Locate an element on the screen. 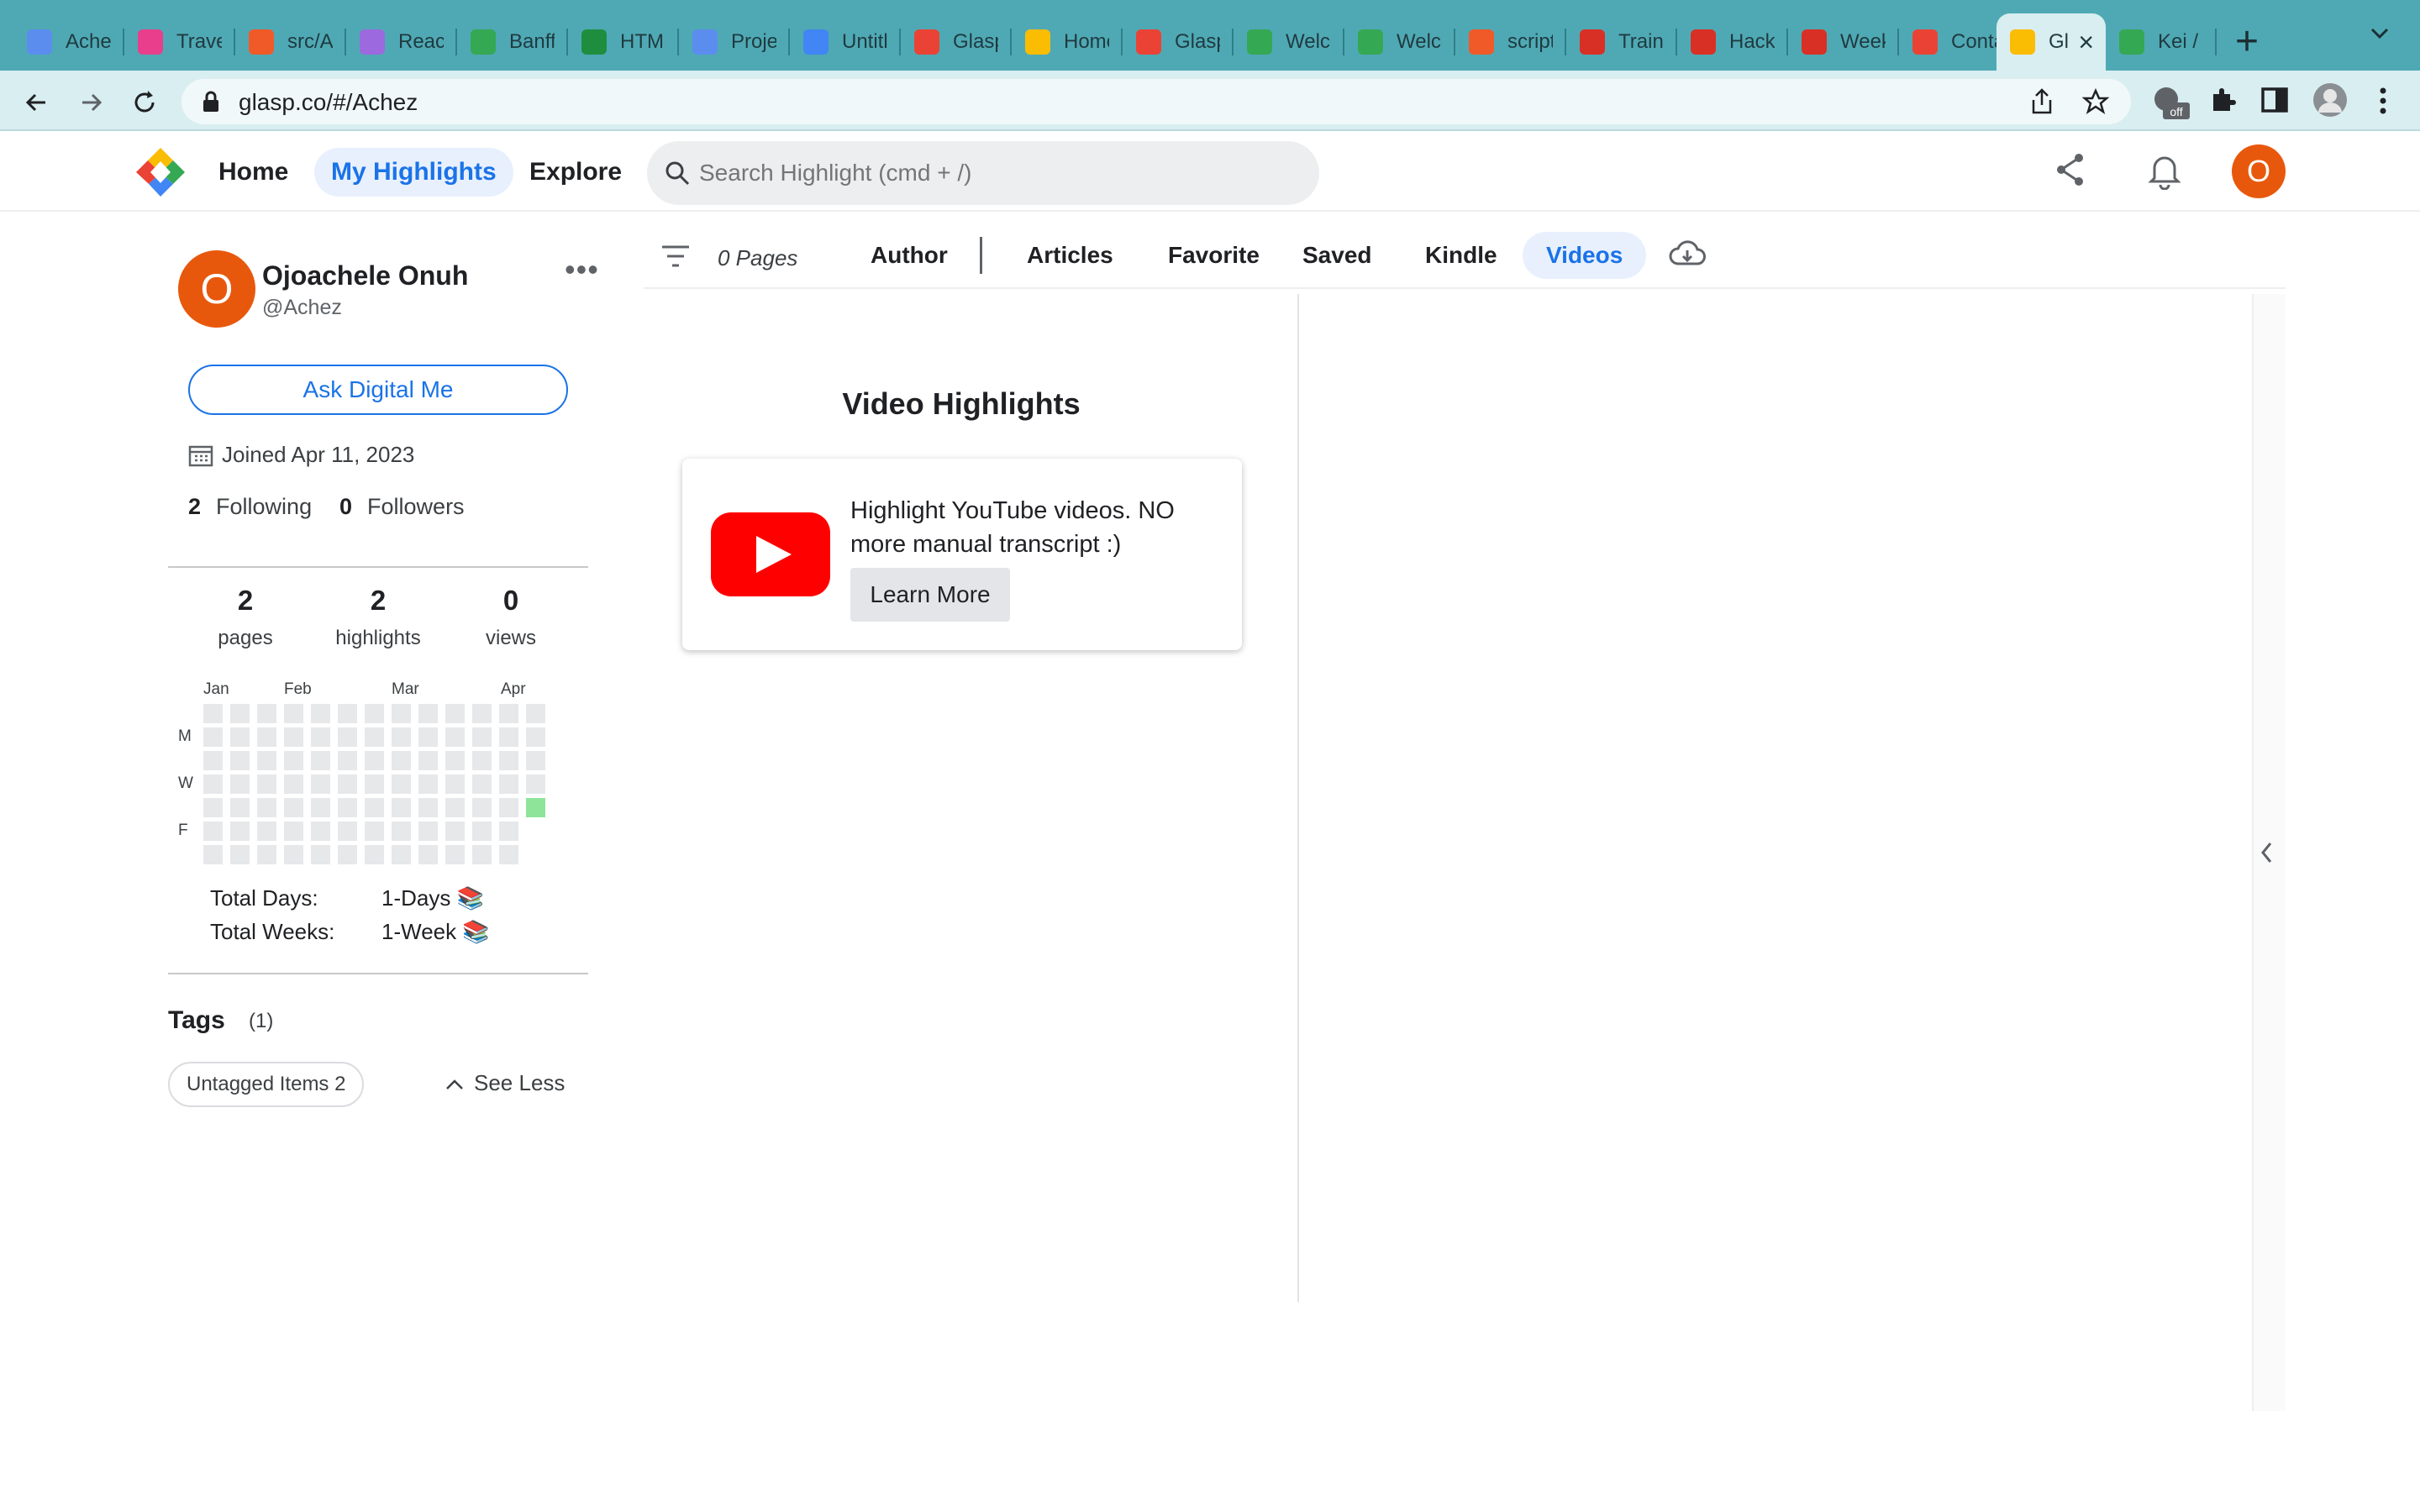 This screenshot has width=2420, height=1512. search-input is located at coordinates (1001, 173).